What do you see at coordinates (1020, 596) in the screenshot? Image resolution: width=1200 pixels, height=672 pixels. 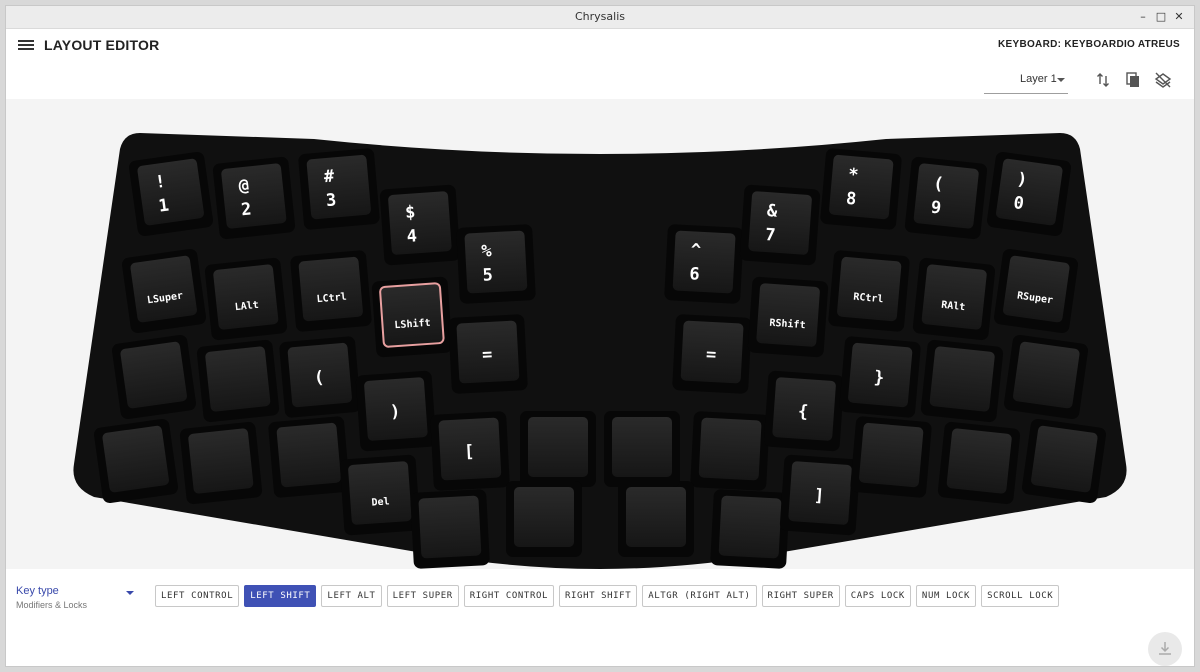 I see `modifier-chip: SCROLL LOCK` at bounding box center [1020, 596].